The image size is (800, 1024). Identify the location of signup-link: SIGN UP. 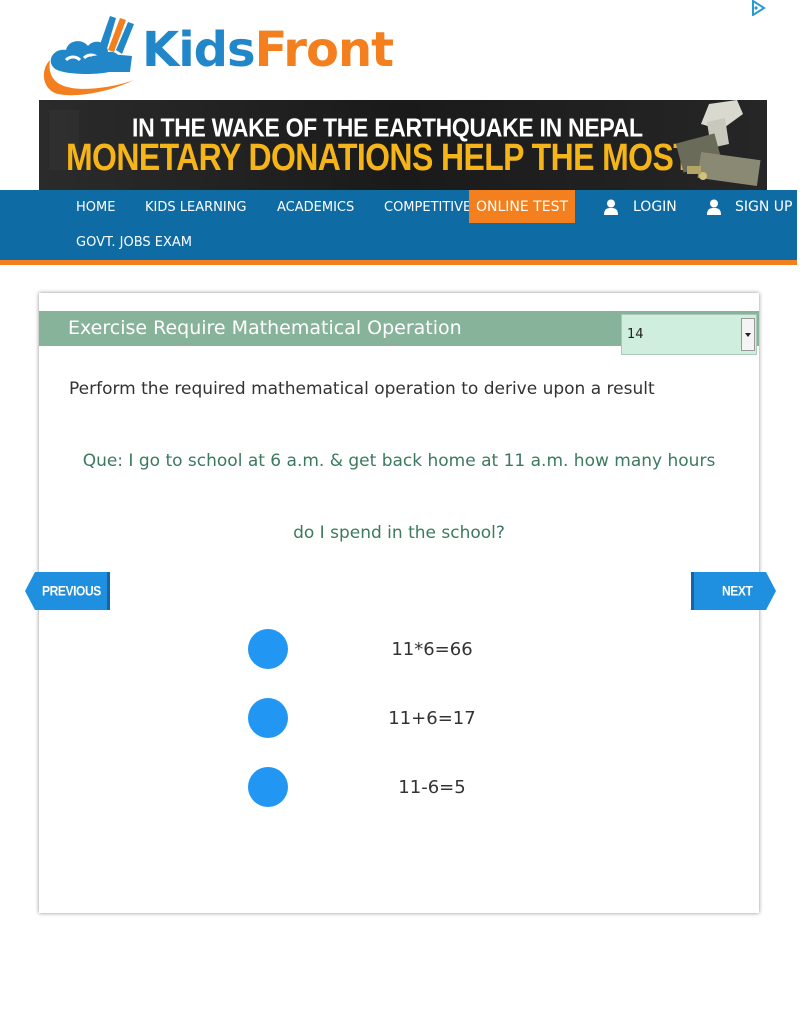
(763, 207).